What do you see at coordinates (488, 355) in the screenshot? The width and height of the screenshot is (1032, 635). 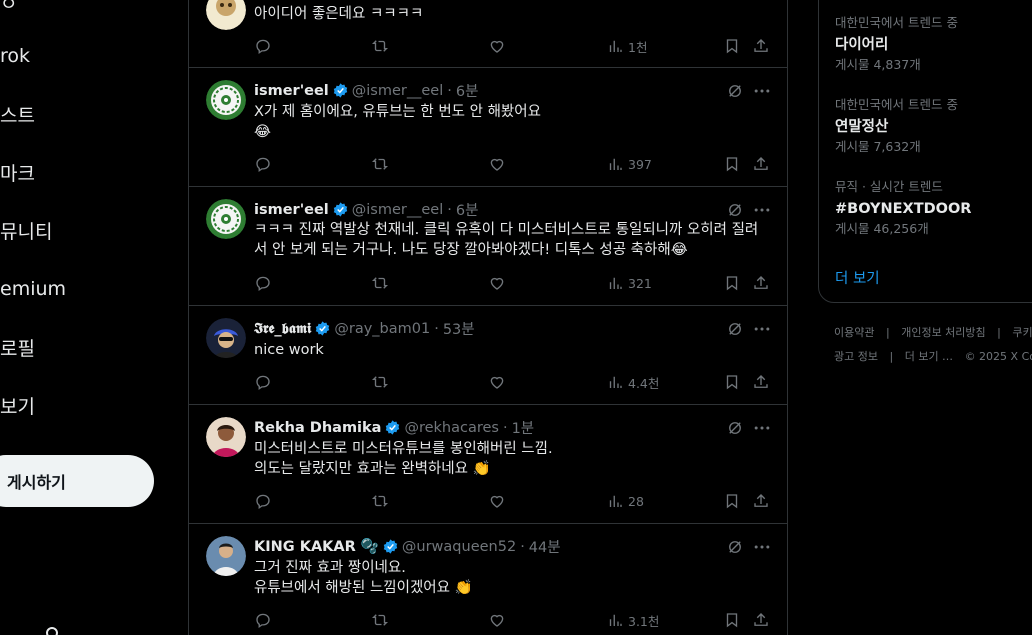 I see `tweet: 𝕴𝖗𝖊_𝖇𝖆𝖒𝖎 @ray_bam01 · 53분 nice work 4.4천` at bounding box center [488, 355].